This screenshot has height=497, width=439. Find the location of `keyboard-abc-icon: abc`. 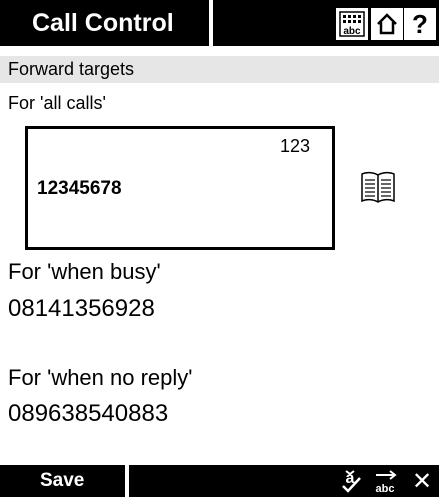

keyboard-abc-icon: abc is located at coordinates (352, 24).